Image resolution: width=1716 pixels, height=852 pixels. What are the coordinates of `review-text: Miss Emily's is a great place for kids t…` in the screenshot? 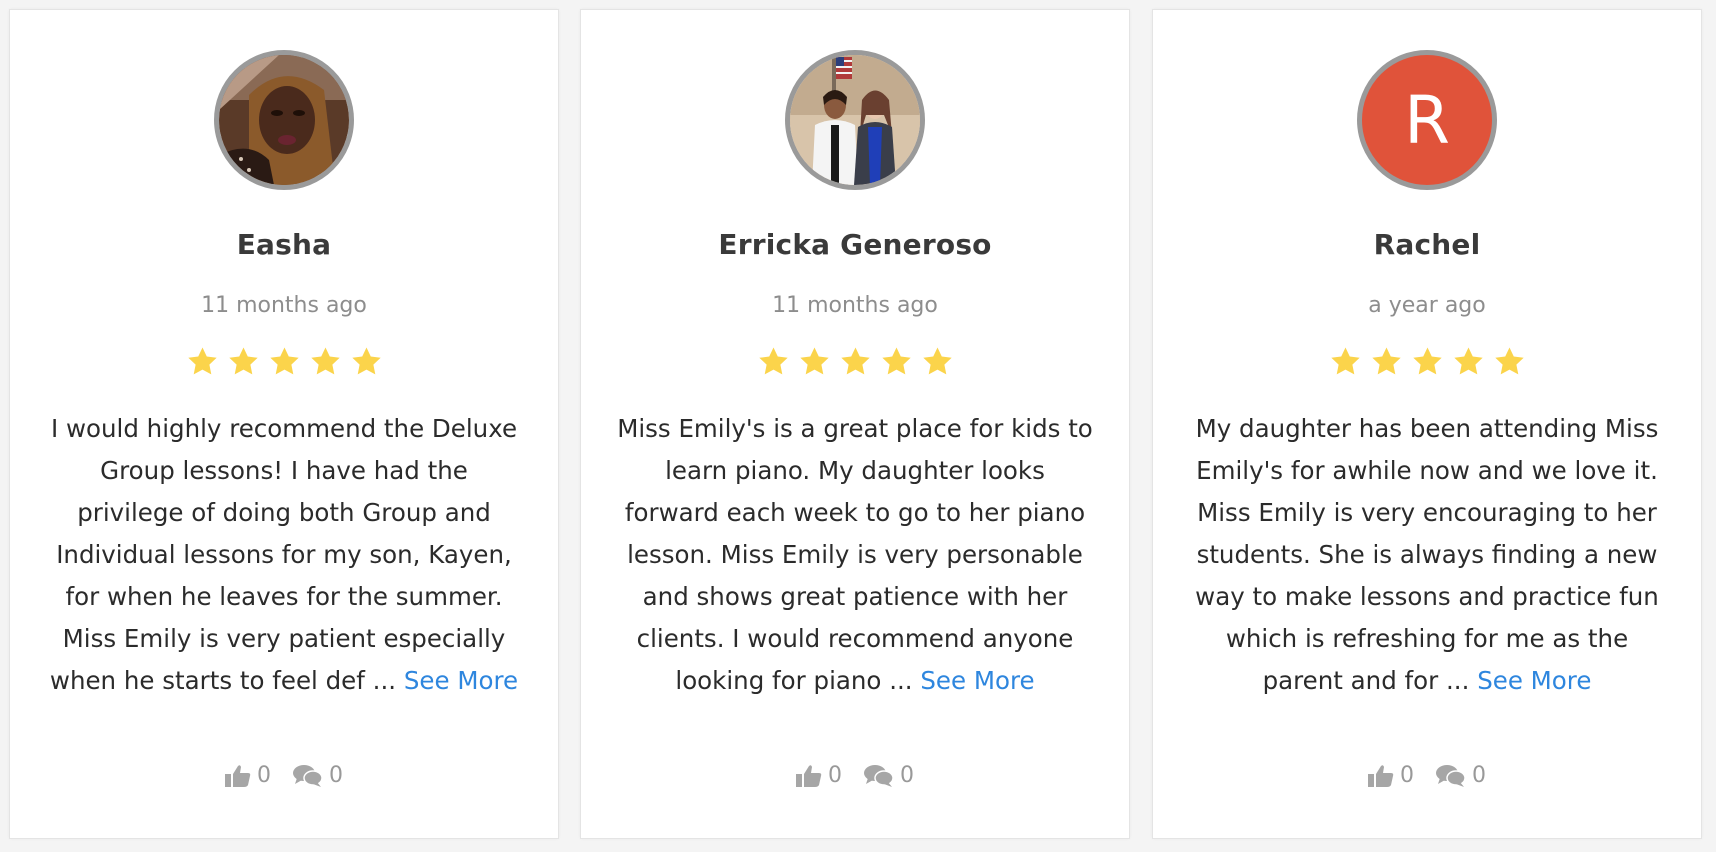 It's located at (855, 555).